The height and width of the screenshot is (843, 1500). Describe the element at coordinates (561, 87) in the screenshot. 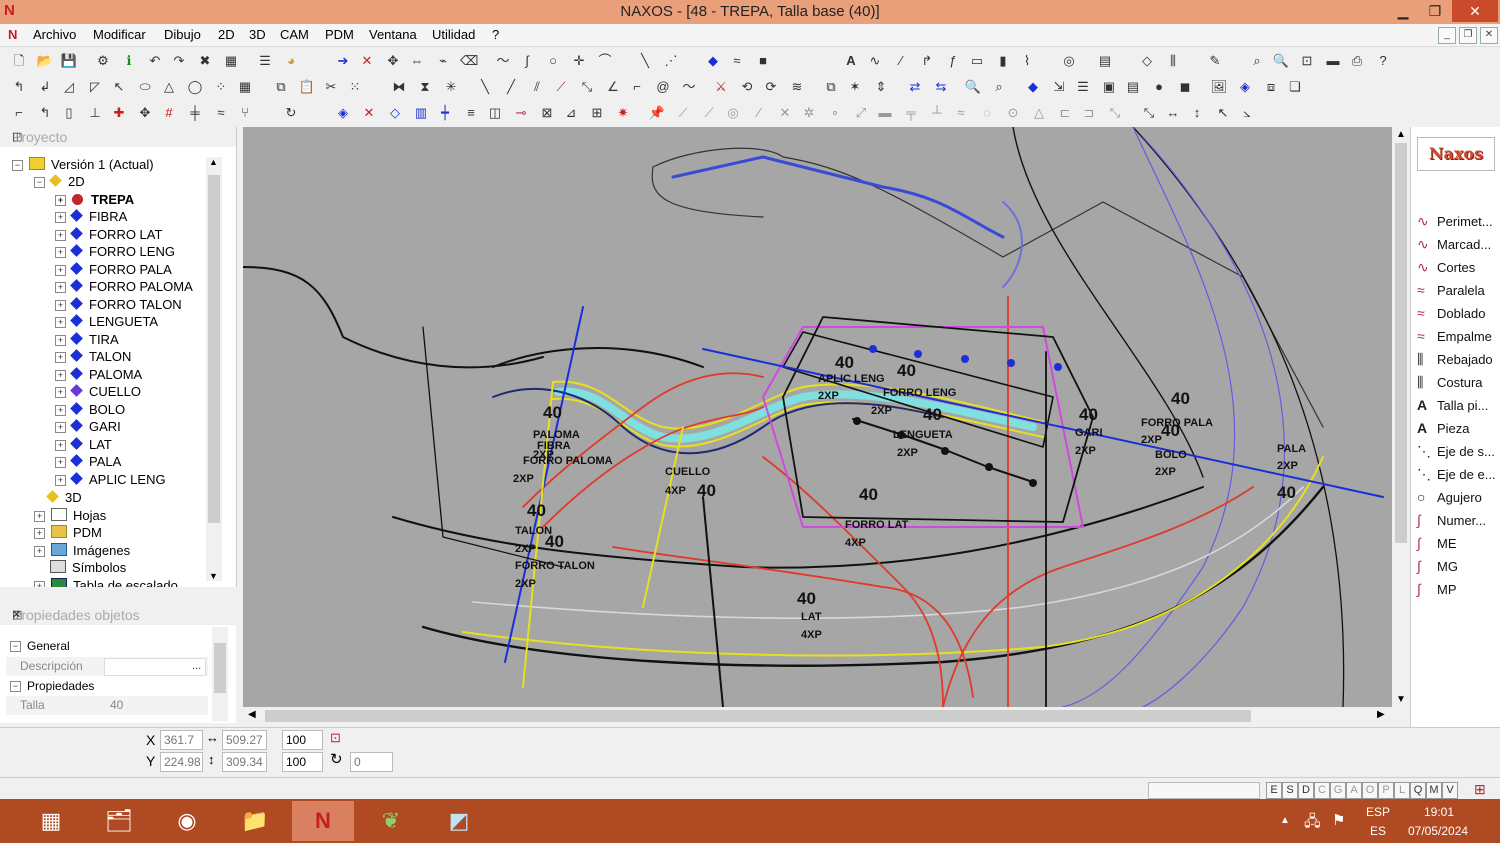

I see `brush-icon: ⟋` at that location.